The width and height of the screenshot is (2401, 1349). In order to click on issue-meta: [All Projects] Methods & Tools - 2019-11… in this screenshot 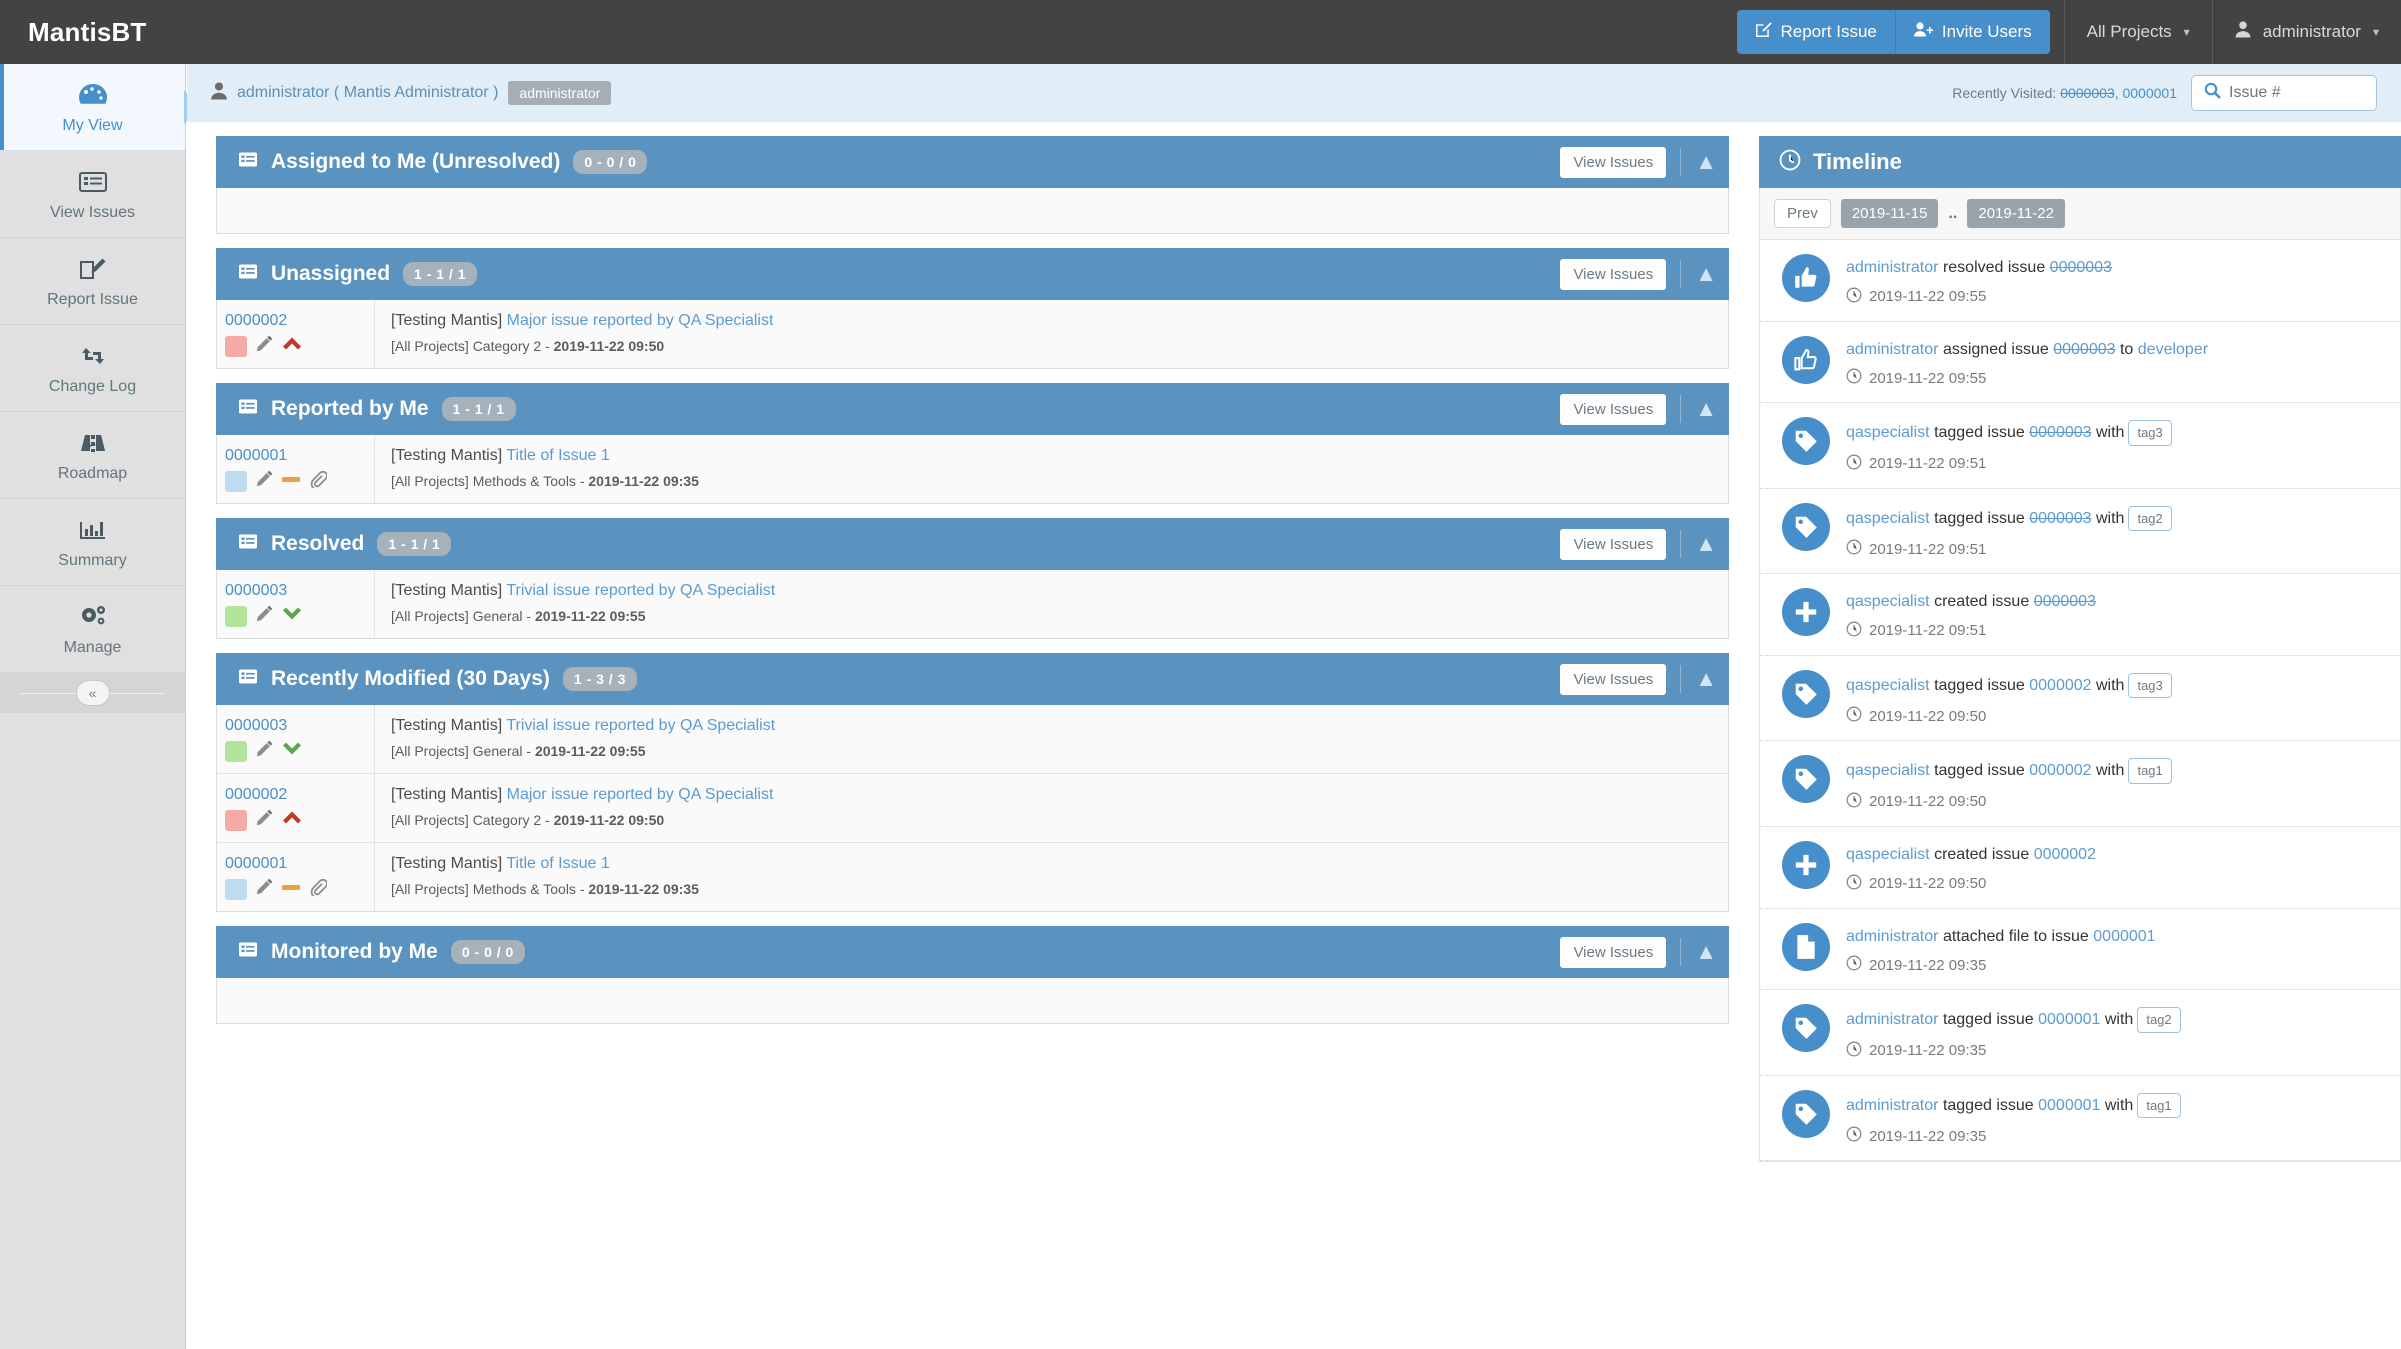, I will do `click(1059, 889)`.